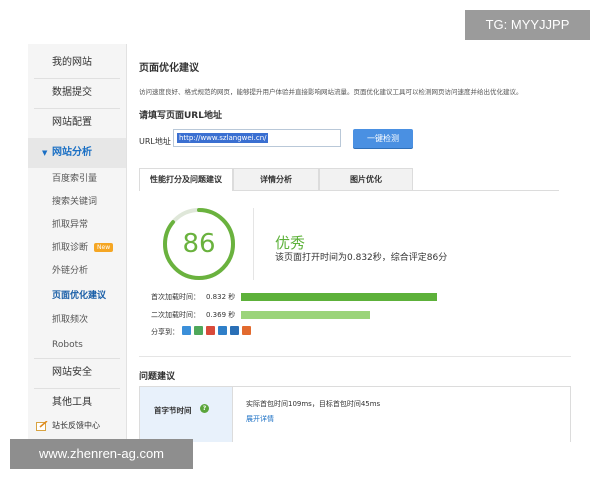 The width and height of the screenshot is (600, 480). What do you see at coordinates (77, 271) in the screenshot?
I see `sidebar-subitem-backlinks: 外链分析` at bounding box center [77, 271].